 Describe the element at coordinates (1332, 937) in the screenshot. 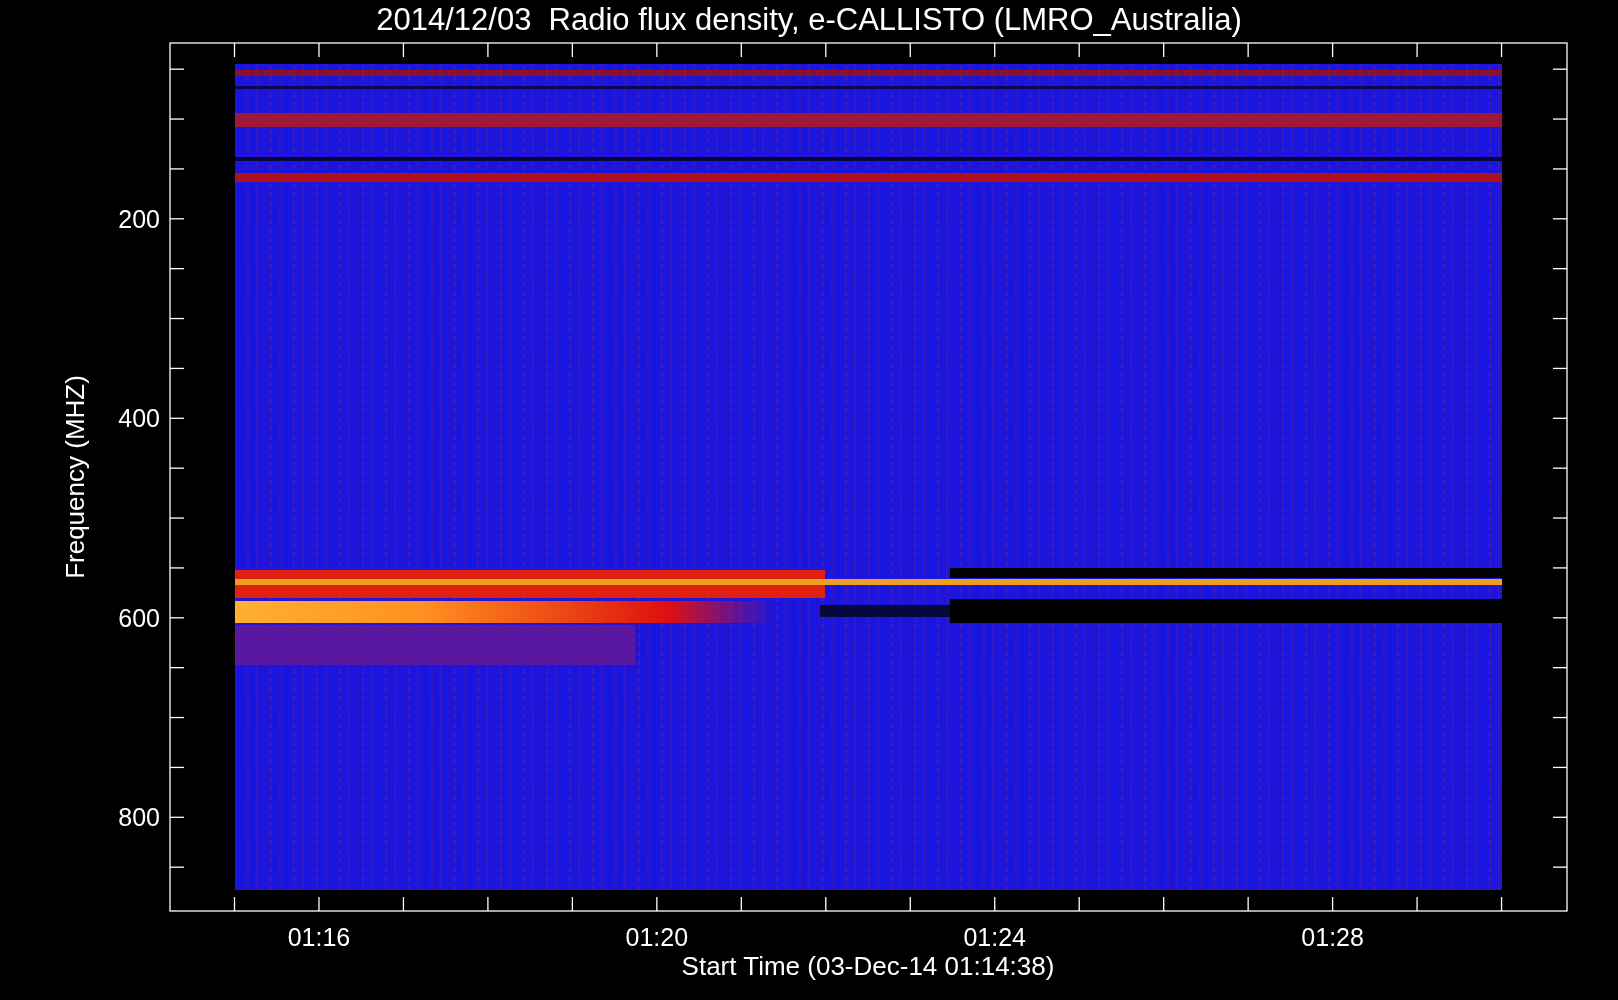

I see `x-tick-label: 01:28` at that location.